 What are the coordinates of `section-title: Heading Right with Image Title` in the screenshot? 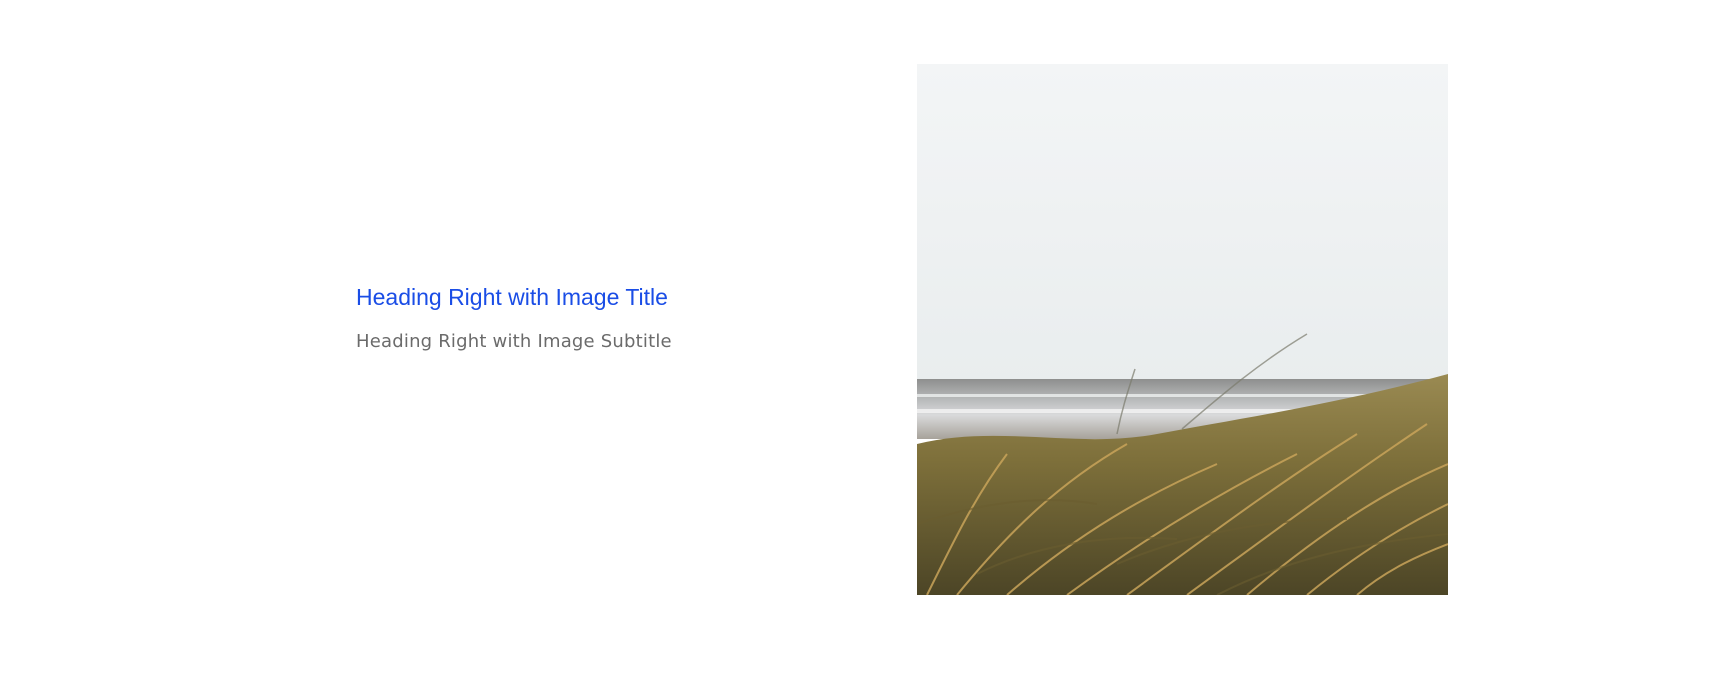 It's located at (512, 297).